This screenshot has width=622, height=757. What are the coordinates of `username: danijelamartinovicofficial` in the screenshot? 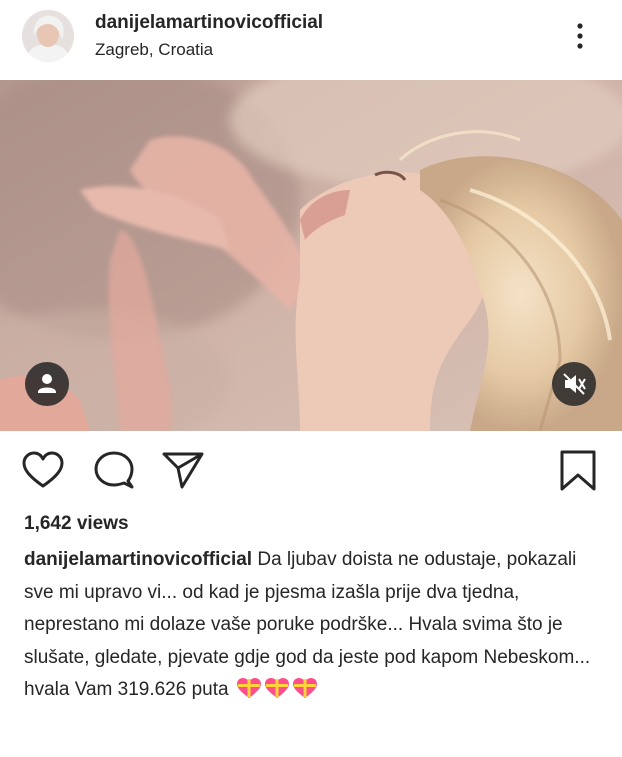 It's located at (209, 23).